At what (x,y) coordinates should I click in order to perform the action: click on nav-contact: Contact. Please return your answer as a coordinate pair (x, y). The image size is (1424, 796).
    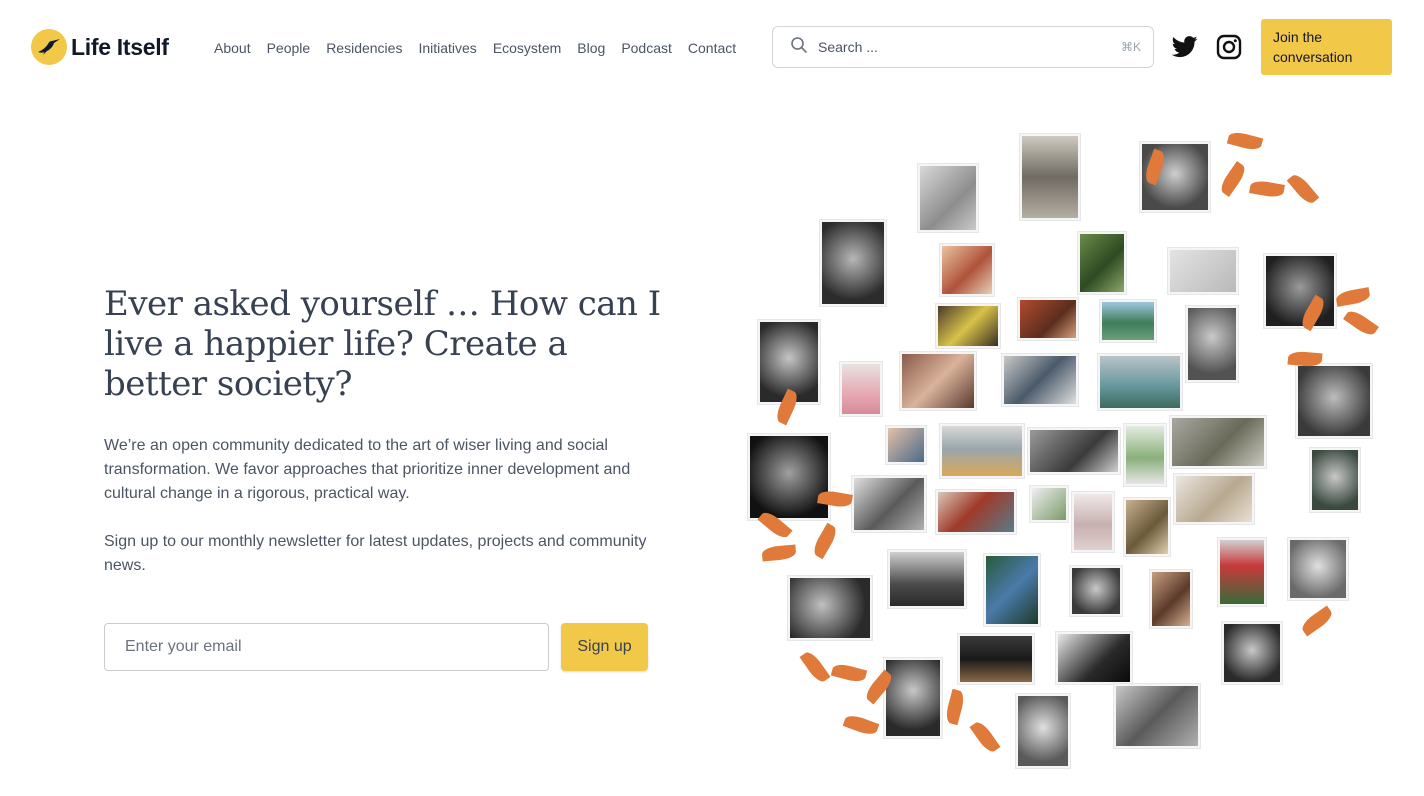
    Looking at the image, I should click on (712, 48).